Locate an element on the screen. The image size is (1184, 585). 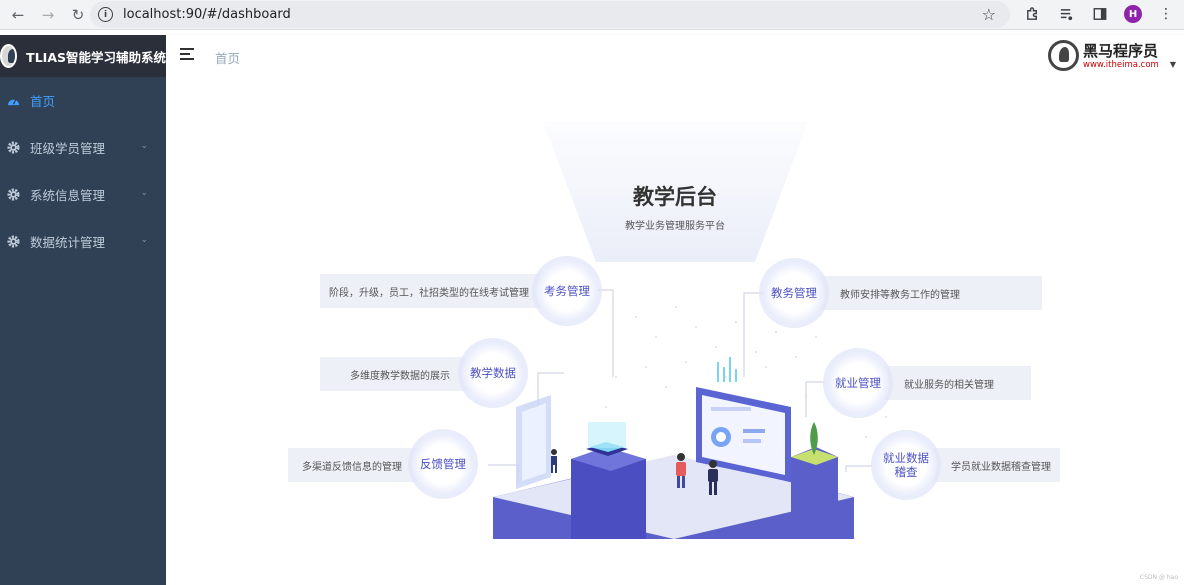
module-desc-text: 阶段，升级，员工，社招类型的在线考试管理 is located at coordinates (429, 293).